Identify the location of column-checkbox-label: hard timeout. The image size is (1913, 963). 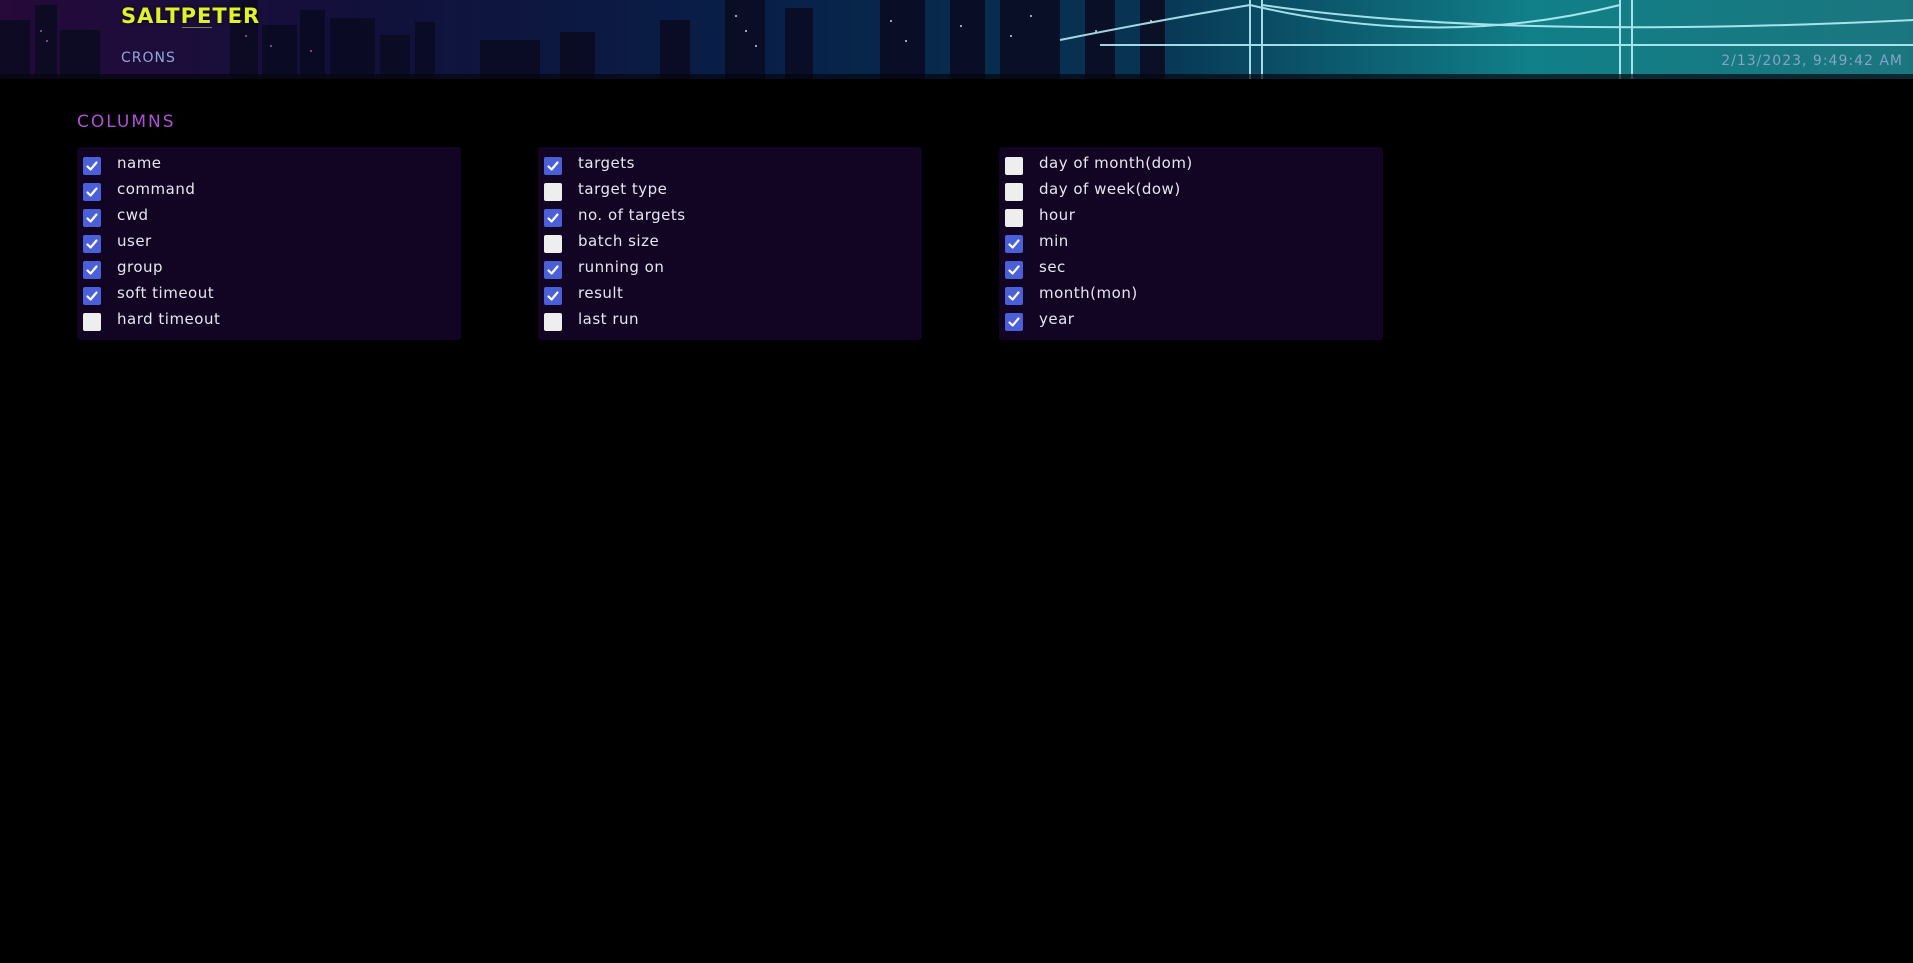
(169, 319).